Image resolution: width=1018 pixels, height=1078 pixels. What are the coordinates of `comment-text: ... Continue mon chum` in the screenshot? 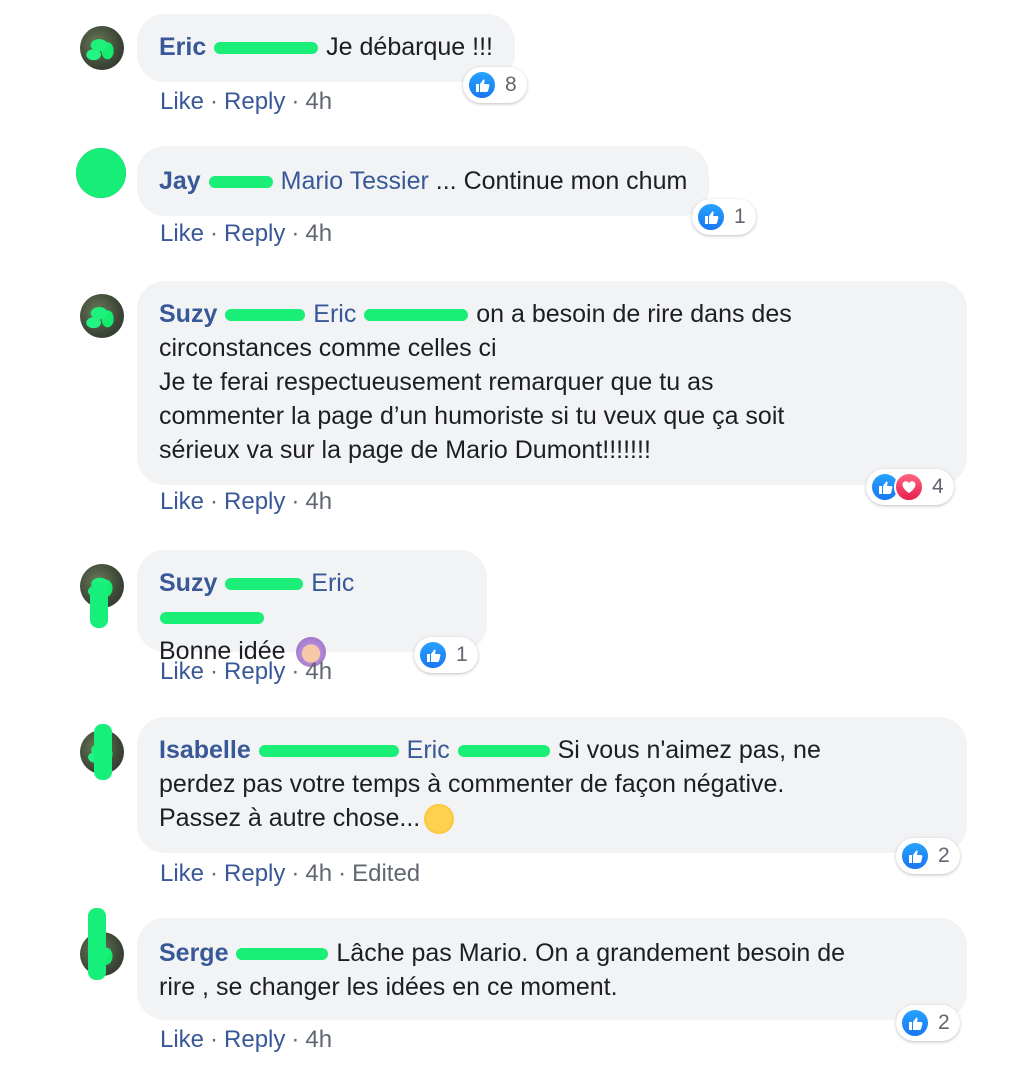 It's located at (561, 181).